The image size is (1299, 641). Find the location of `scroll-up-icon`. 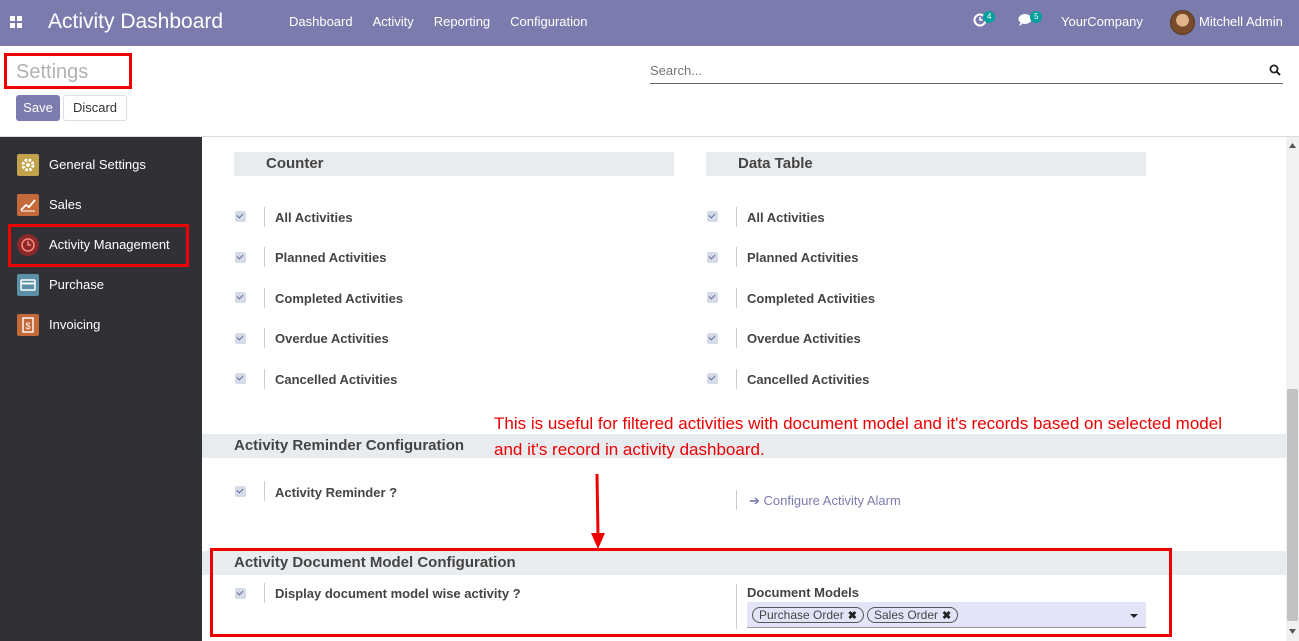

scroll-up-icon is located at coordinates (1292, 145).